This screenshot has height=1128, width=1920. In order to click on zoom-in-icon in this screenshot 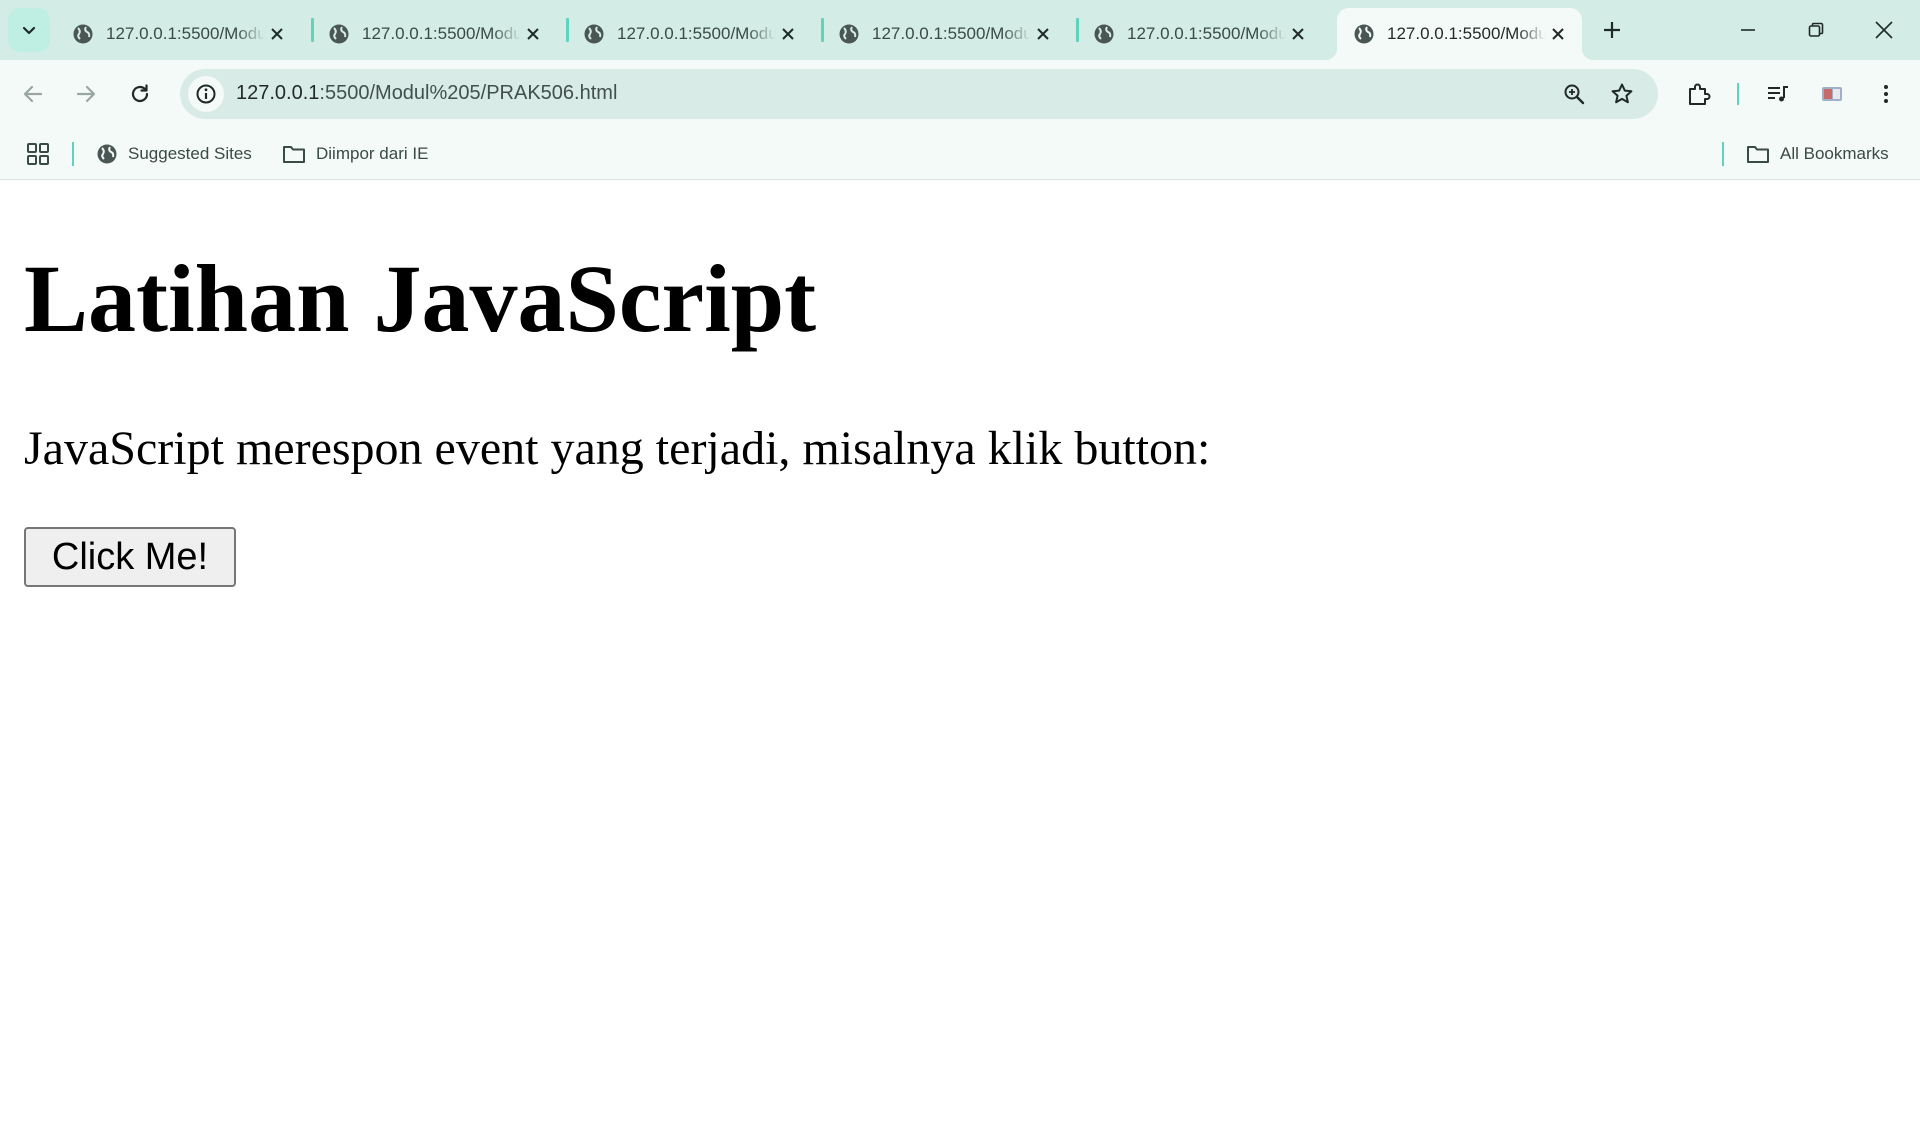, I will do `click(1574, 94)`.